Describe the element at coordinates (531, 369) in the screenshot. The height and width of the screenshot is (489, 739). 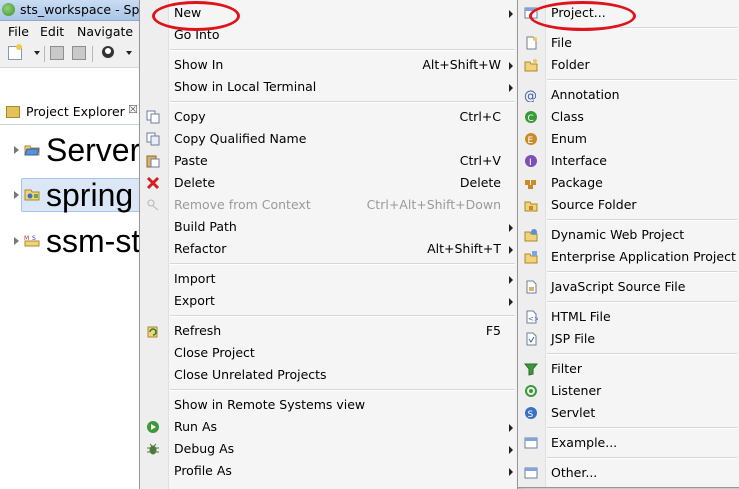
I see `filter-icon` at that location.